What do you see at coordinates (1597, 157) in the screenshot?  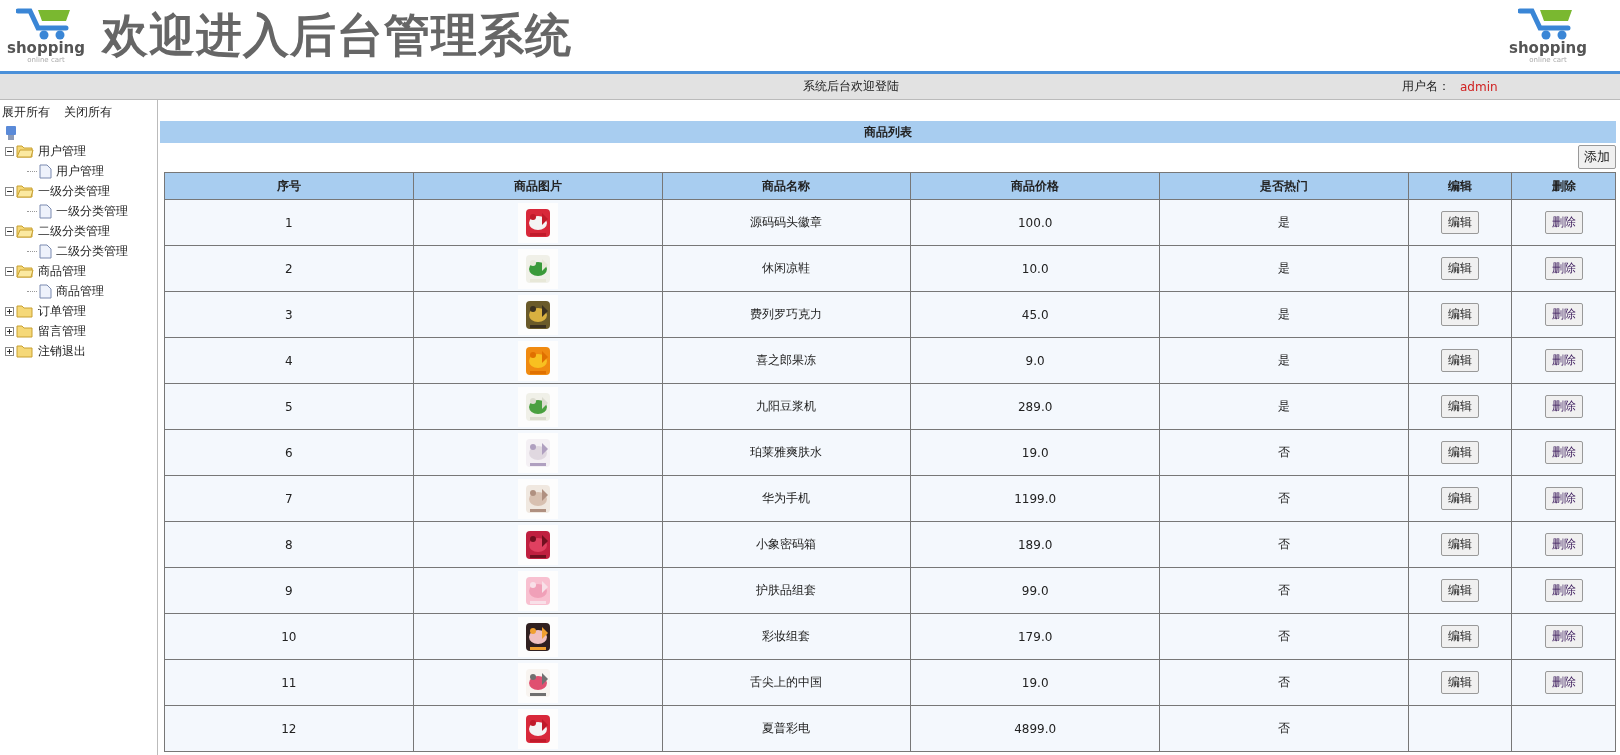 I see `add-button: 添加` at bounding box center [1597, 157].